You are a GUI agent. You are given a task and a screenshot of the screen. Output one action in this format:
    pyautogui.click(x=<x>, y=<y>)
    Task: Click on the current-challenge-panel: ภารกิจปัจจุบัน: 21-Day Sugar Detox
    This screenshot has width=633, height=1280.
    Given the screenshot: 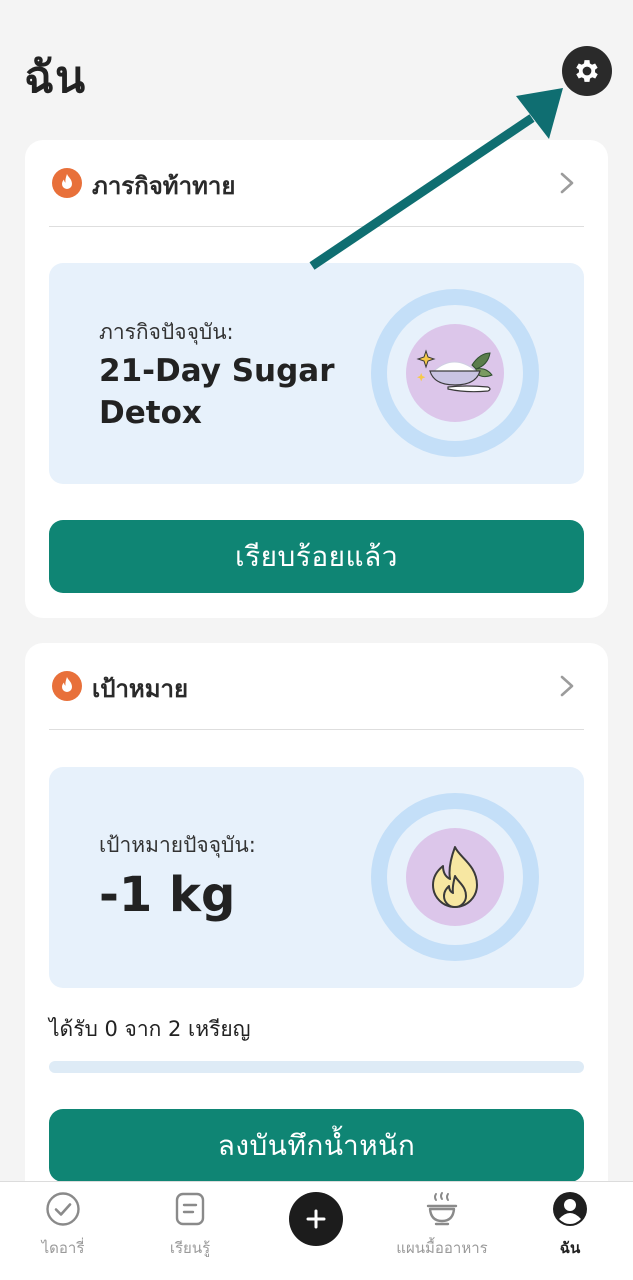 What is the action you would take?
    pyautogui.click(x=316, y=373)
    